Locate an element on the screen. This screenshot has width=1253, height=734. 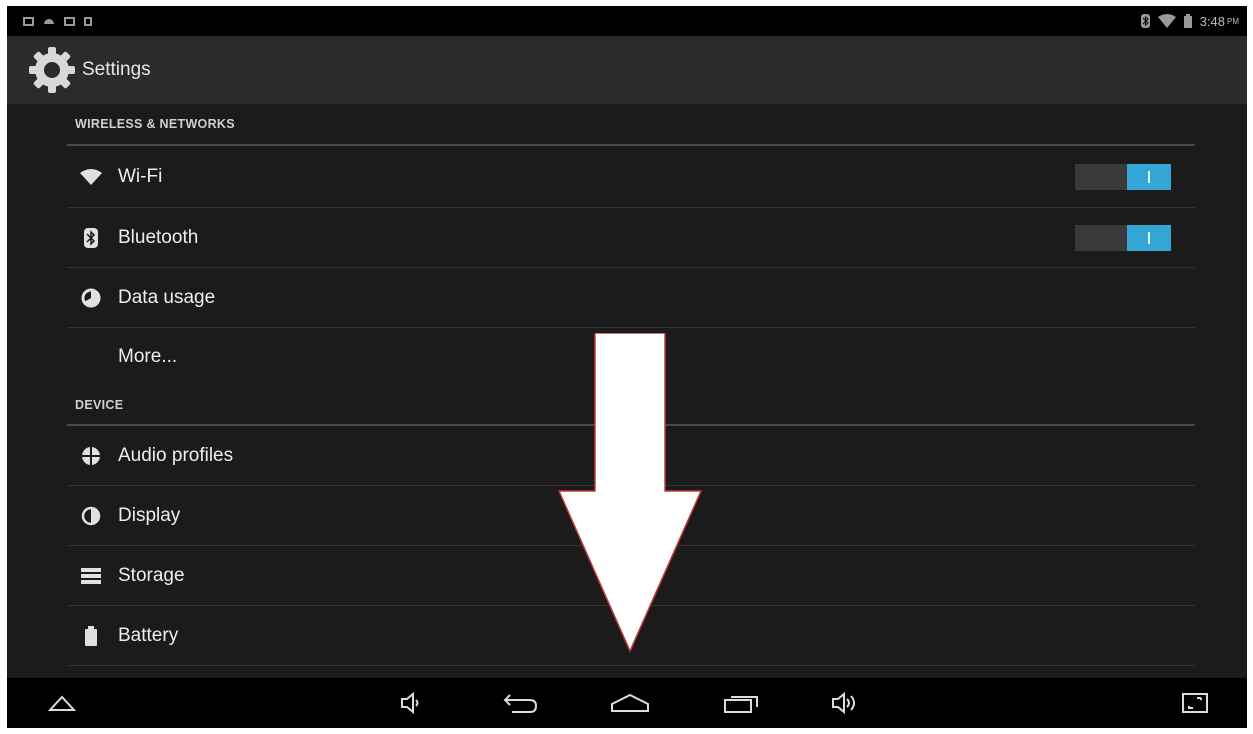
navigation-bar is located at coordinates (627, 703).